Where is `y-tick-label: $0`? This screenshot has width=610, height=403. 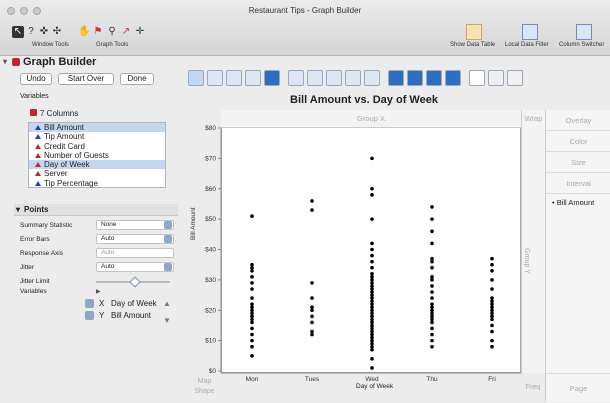
y-tick-label: $0 is located at coordinates (213, 371).